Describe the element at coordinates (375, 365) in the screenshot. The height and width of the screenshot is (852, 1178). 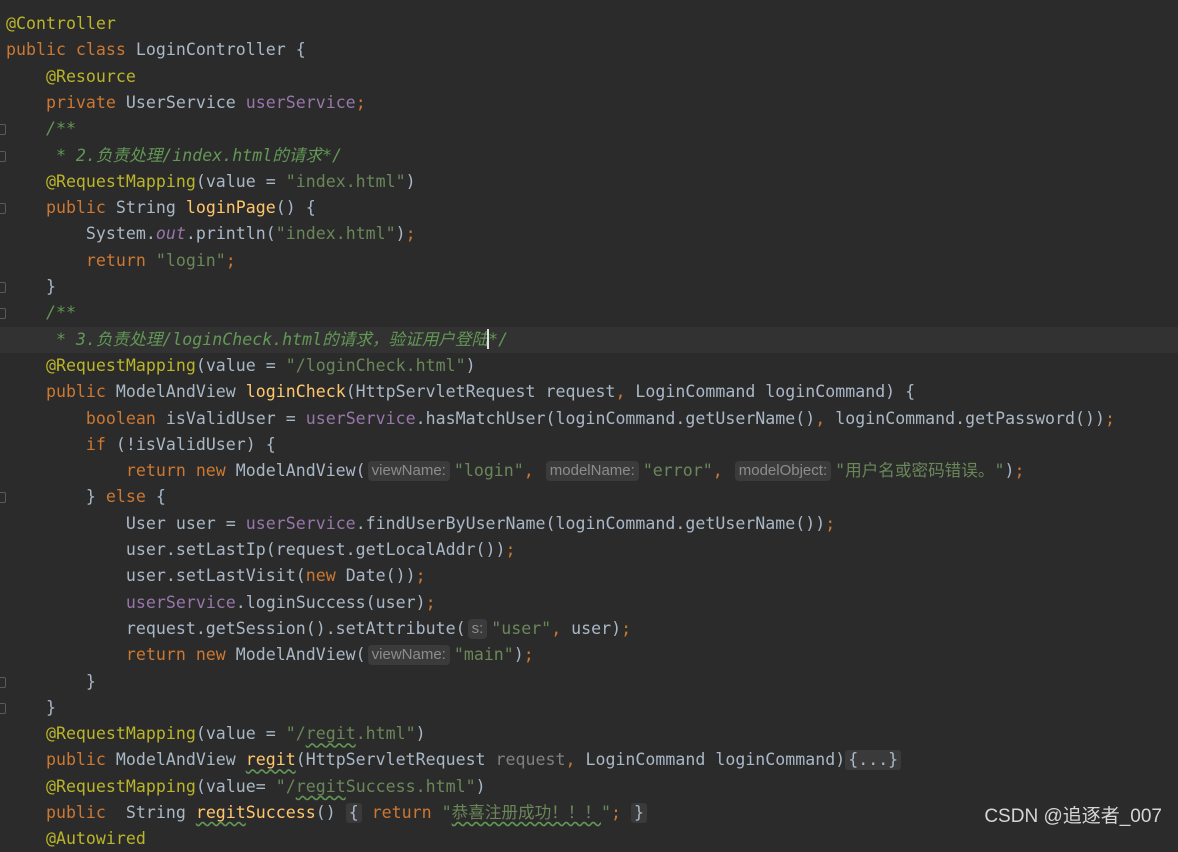
I see `code-token: "/loginCheck.html"` at that location.